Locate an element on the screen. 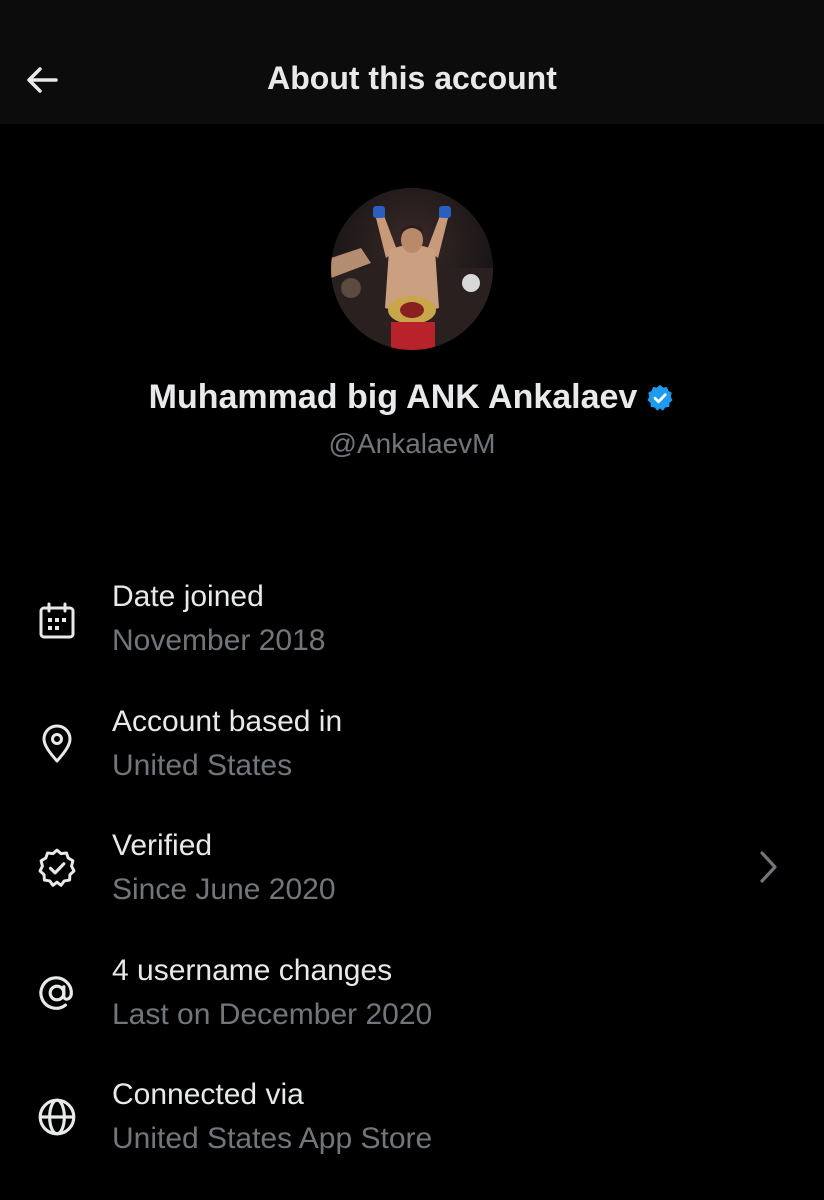 The height and width of the screenshot is (1200, 824). profile-photo is located at coordinates (412, 269).